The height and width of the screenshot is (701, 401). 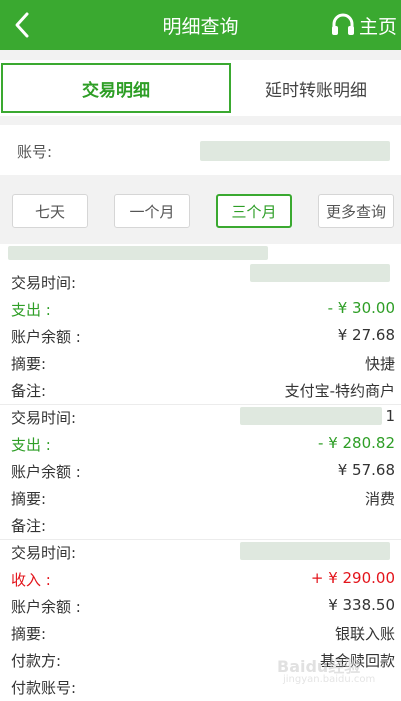 What do you see at coordinates (152, 211) in the screenshot?
I see `filter-one-month-button: 一个月` at bounding box center [152, 211].